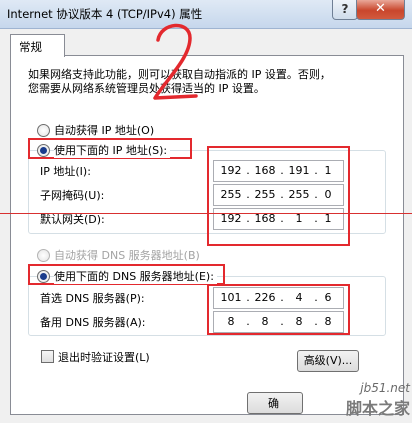  I want to click on manual-dns-radio, so click(43, 276).